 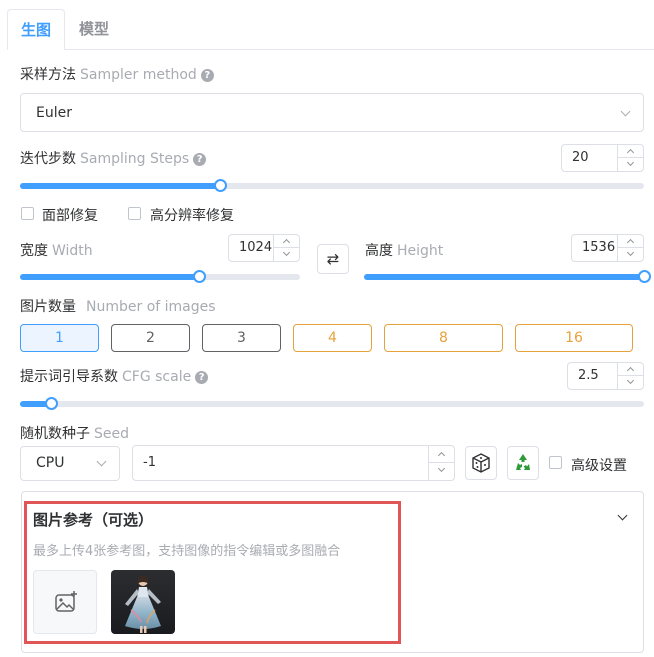 I want to click on swap-icon: ⇄, so click(x=333, y=259).